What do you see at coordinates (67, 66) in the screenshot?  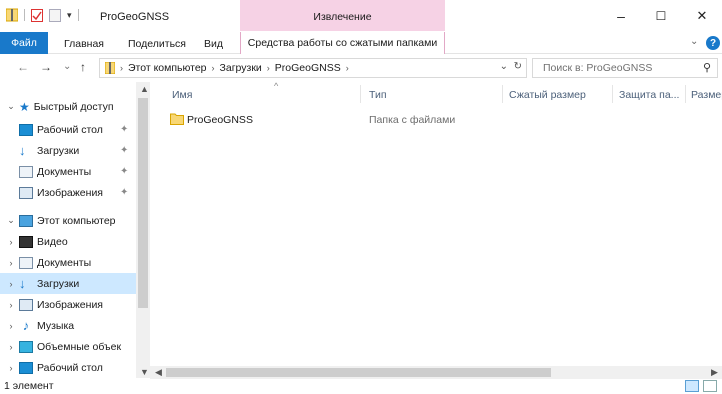 I see `recent-locations-button: ⌄` at bounding box center [67, 66].